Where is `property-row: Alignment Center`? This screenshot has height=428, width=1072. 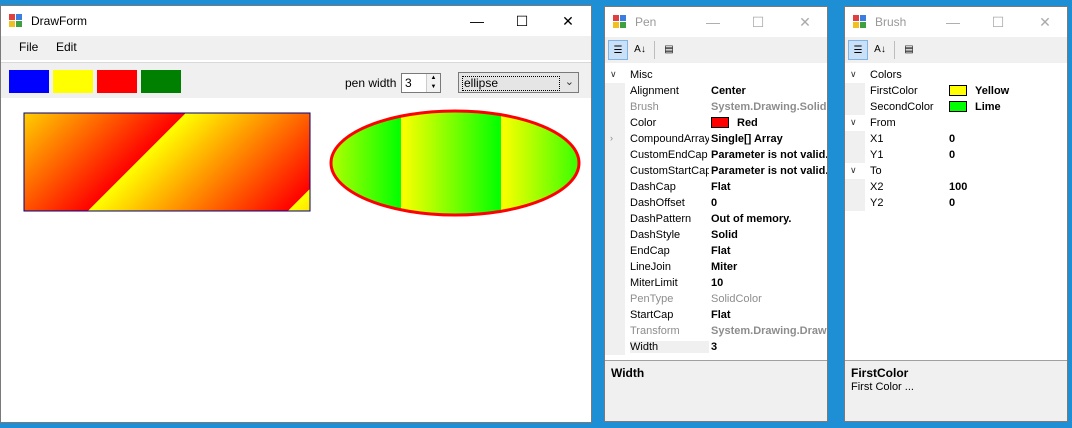
property-row: Alignment Center is located at coordinates (716, 91).